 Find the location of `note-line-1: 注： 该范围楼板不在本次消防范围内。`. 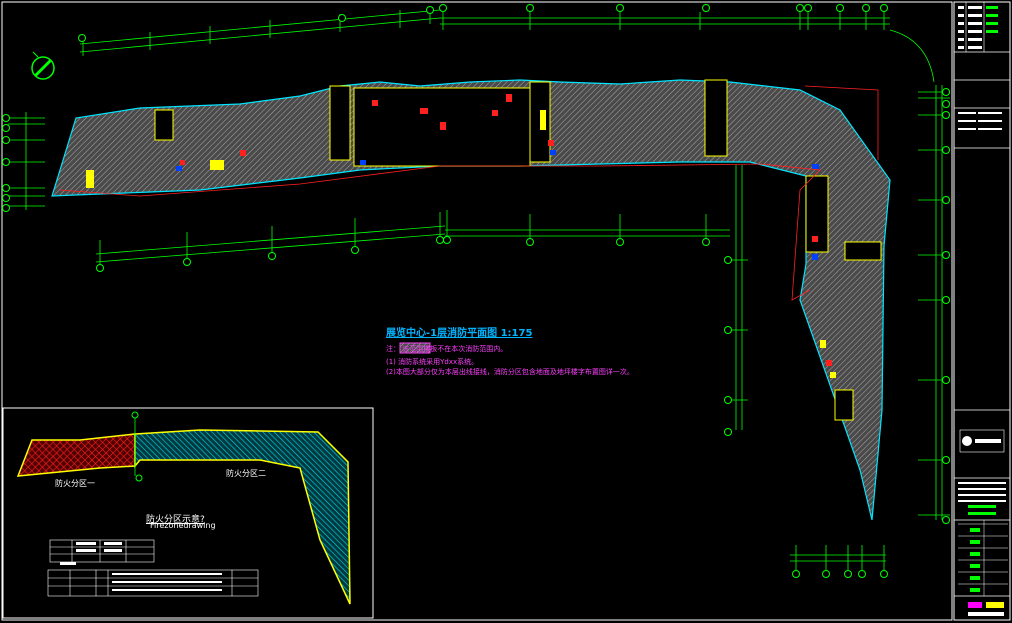

note-line-1: 注： 该范围楼板不在本次消防范围内。 is located at coordinates (447, 349).